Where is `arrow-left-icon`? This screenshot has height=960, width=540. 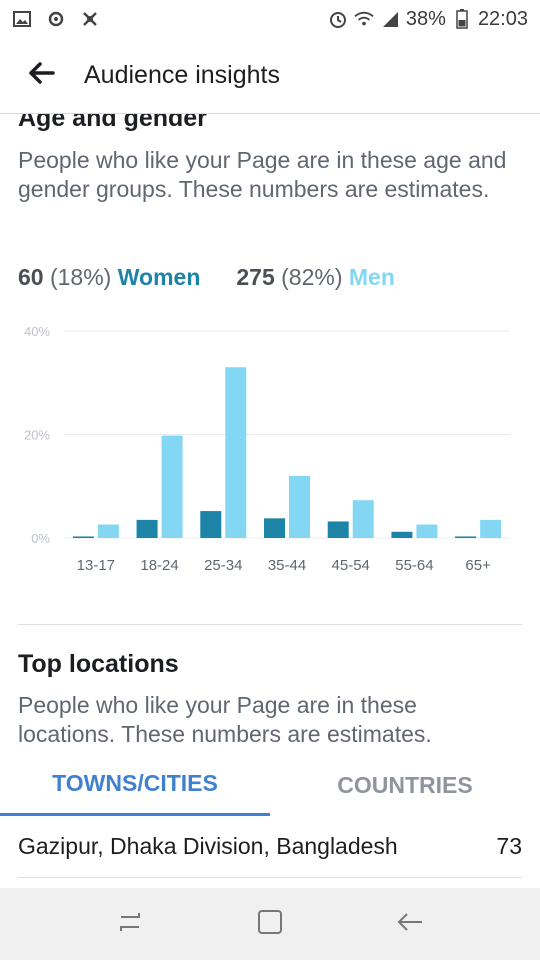
arrow-left-icon is located at coordinates (42, 75).